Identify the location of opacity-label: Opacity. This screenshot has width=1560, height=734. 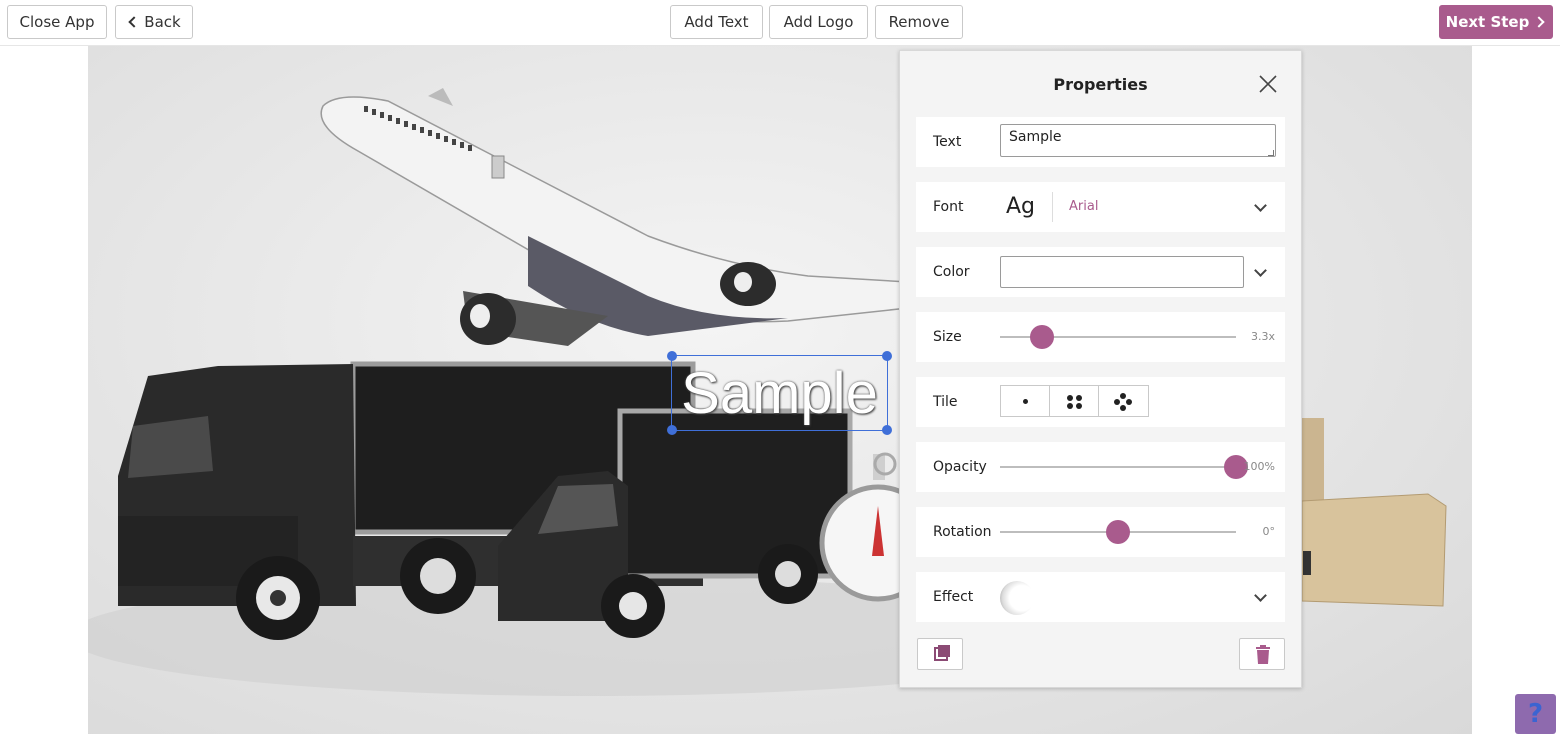
(960, 467).